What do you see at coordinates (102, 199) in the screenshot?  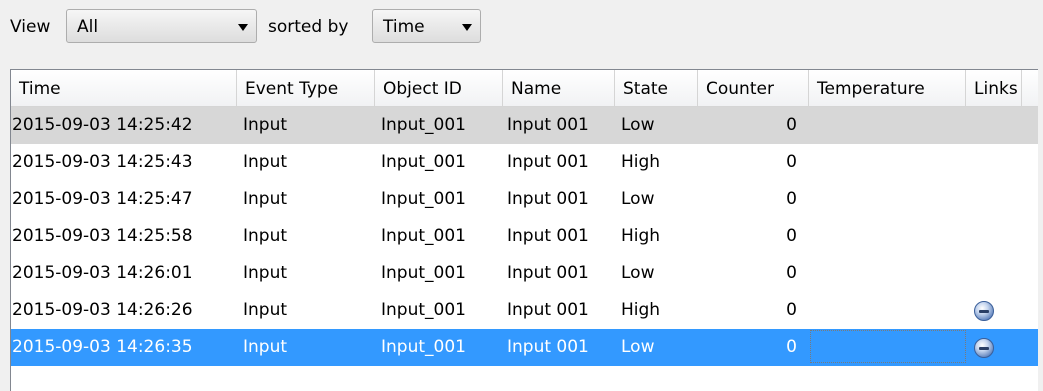 I see `cell-time: 2015-09-03 14:25:47` at bounding box center [102, 199].